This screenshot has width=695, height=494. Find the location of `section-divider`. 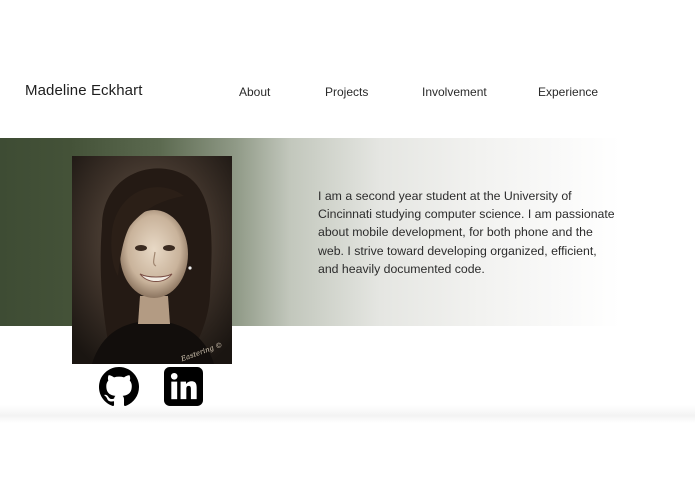

section-divider is located at coordinates (347, 414).